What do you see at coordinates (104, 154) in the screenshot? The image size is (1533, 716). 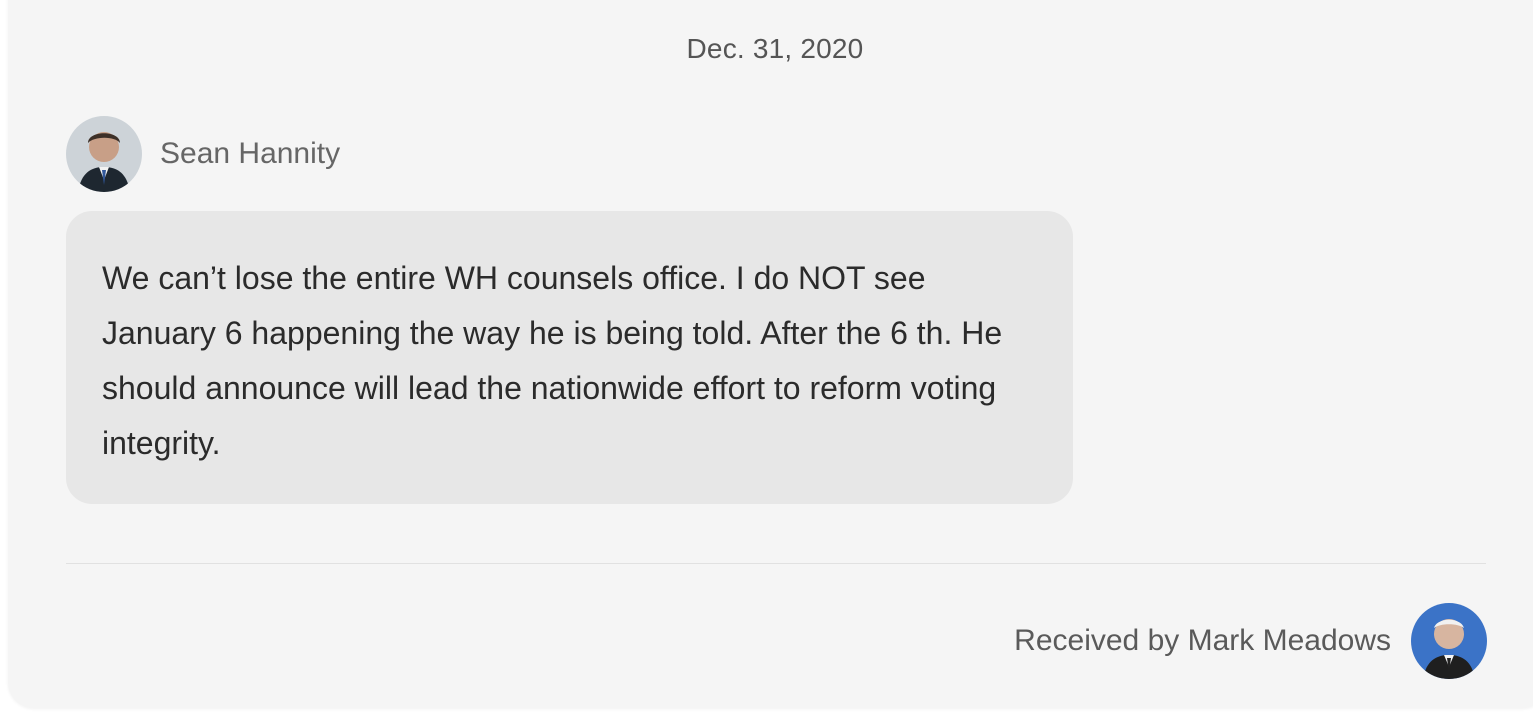 I see `sender-avatar` at bounding box center [104, 154].